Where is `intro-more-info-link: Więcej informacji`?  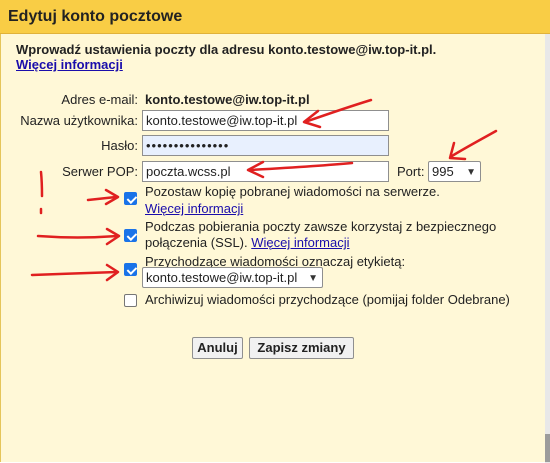
intro-more-info-link: Więcej informacji is located at coordinates (69, 64).